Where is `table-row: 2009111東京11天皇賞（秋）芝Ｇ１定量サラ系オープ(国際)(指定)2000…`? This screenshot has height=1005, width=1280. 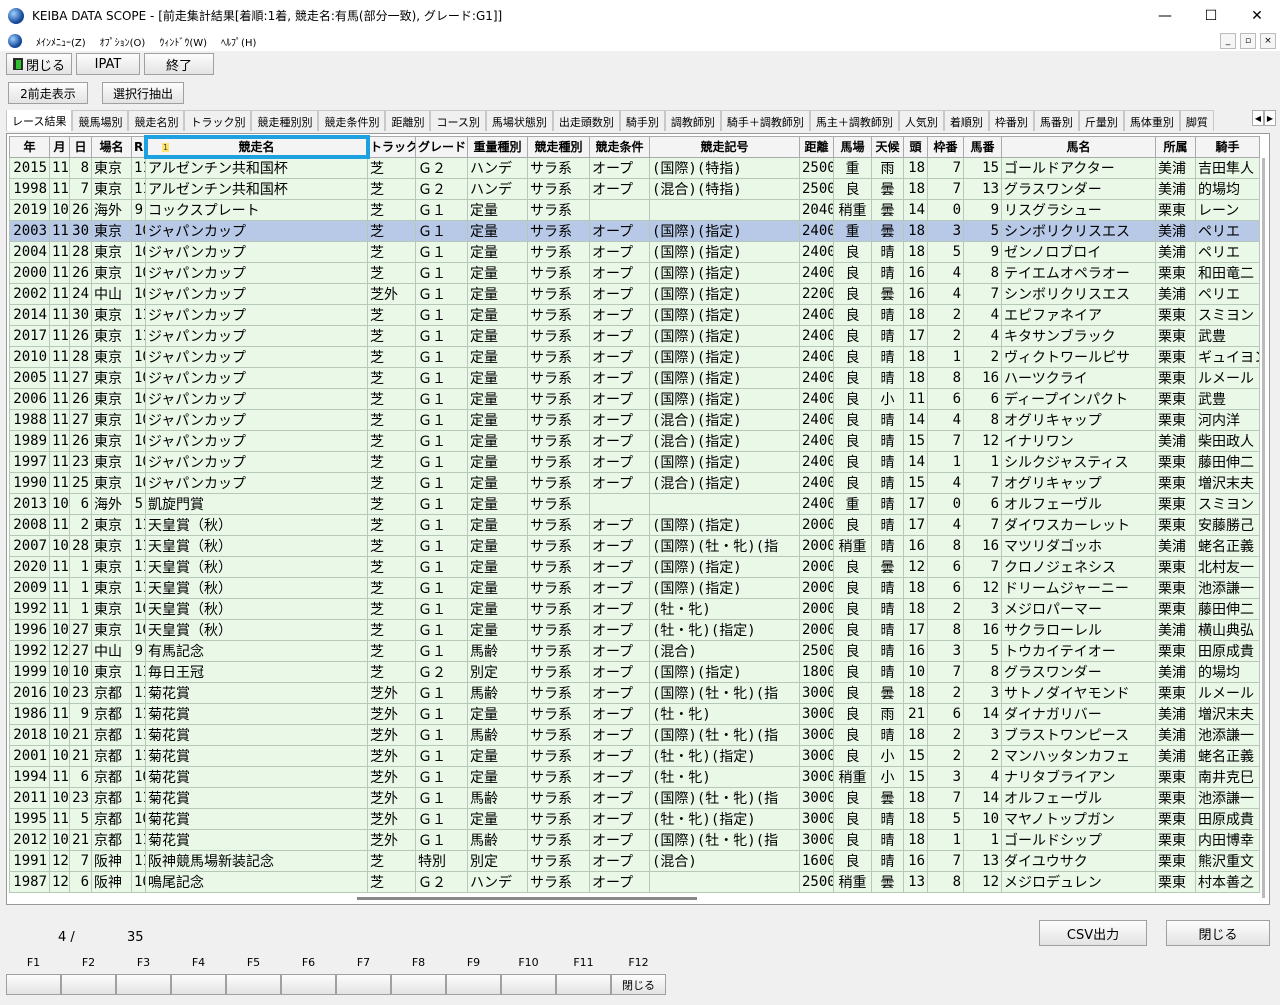 table-row: 2009111東京11天皇賞（秋）芝Ｇ１定量サラ系オープ(国際)(指定)2000… is located at coordinates (634, 587).